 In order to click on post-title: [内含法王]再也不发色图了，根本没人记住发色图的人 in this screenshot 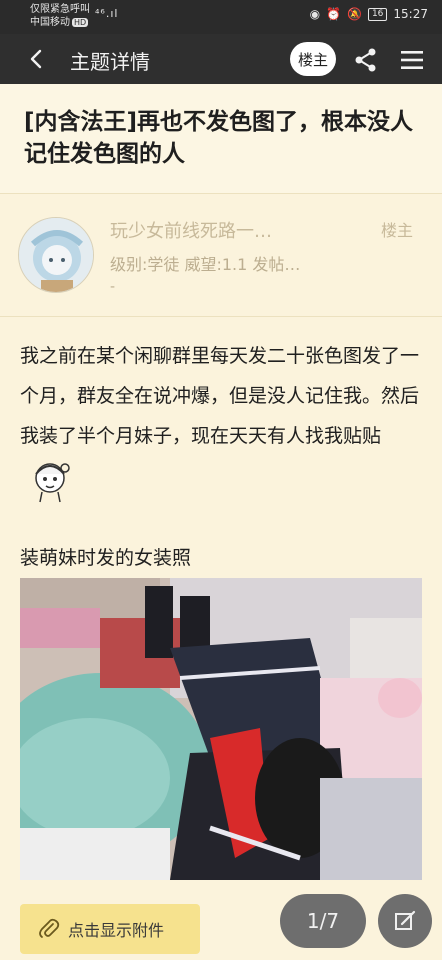, I will do `click(219, 138)`.